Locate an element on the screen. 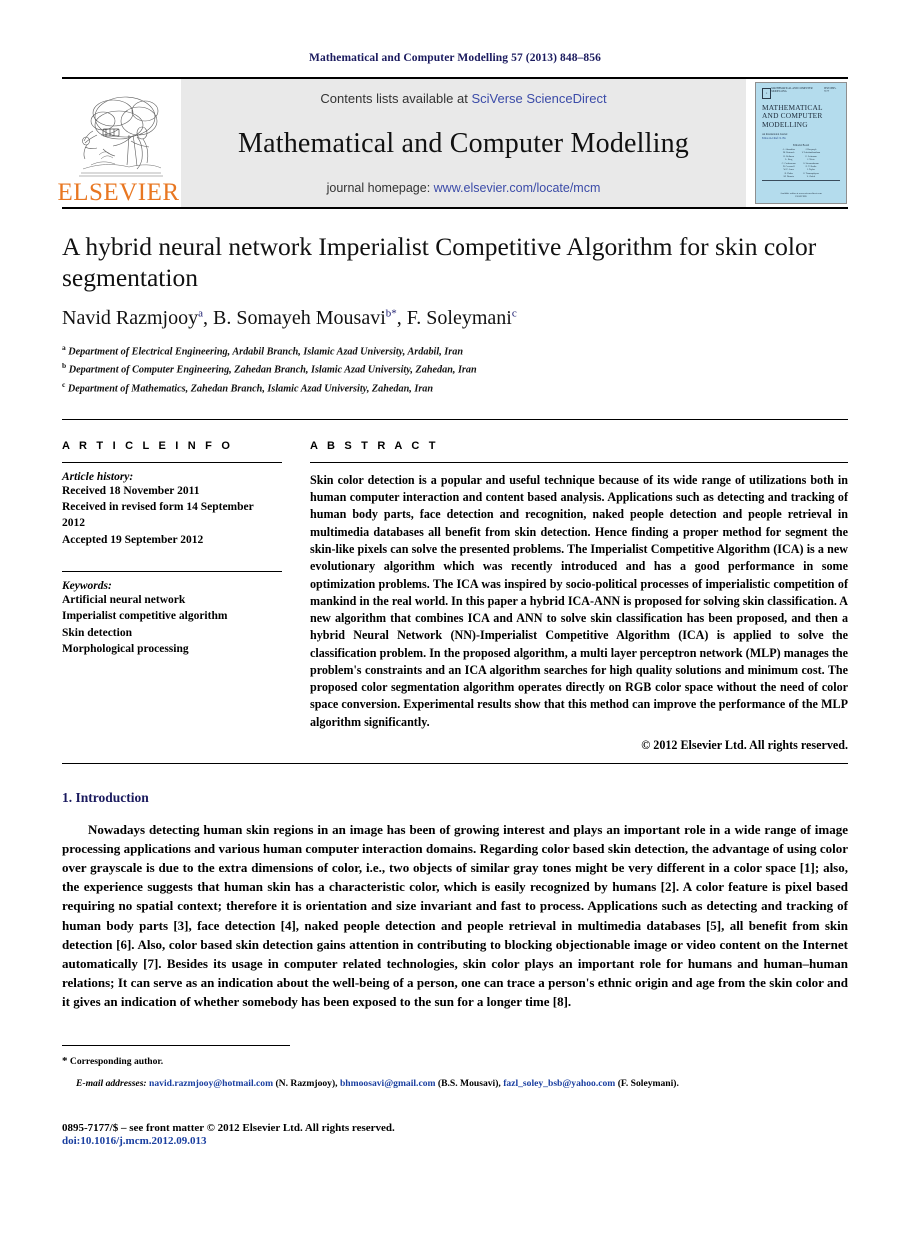 The image size is (907, 1238). article-history-label: Article history: is located at coordinates (98, 476).